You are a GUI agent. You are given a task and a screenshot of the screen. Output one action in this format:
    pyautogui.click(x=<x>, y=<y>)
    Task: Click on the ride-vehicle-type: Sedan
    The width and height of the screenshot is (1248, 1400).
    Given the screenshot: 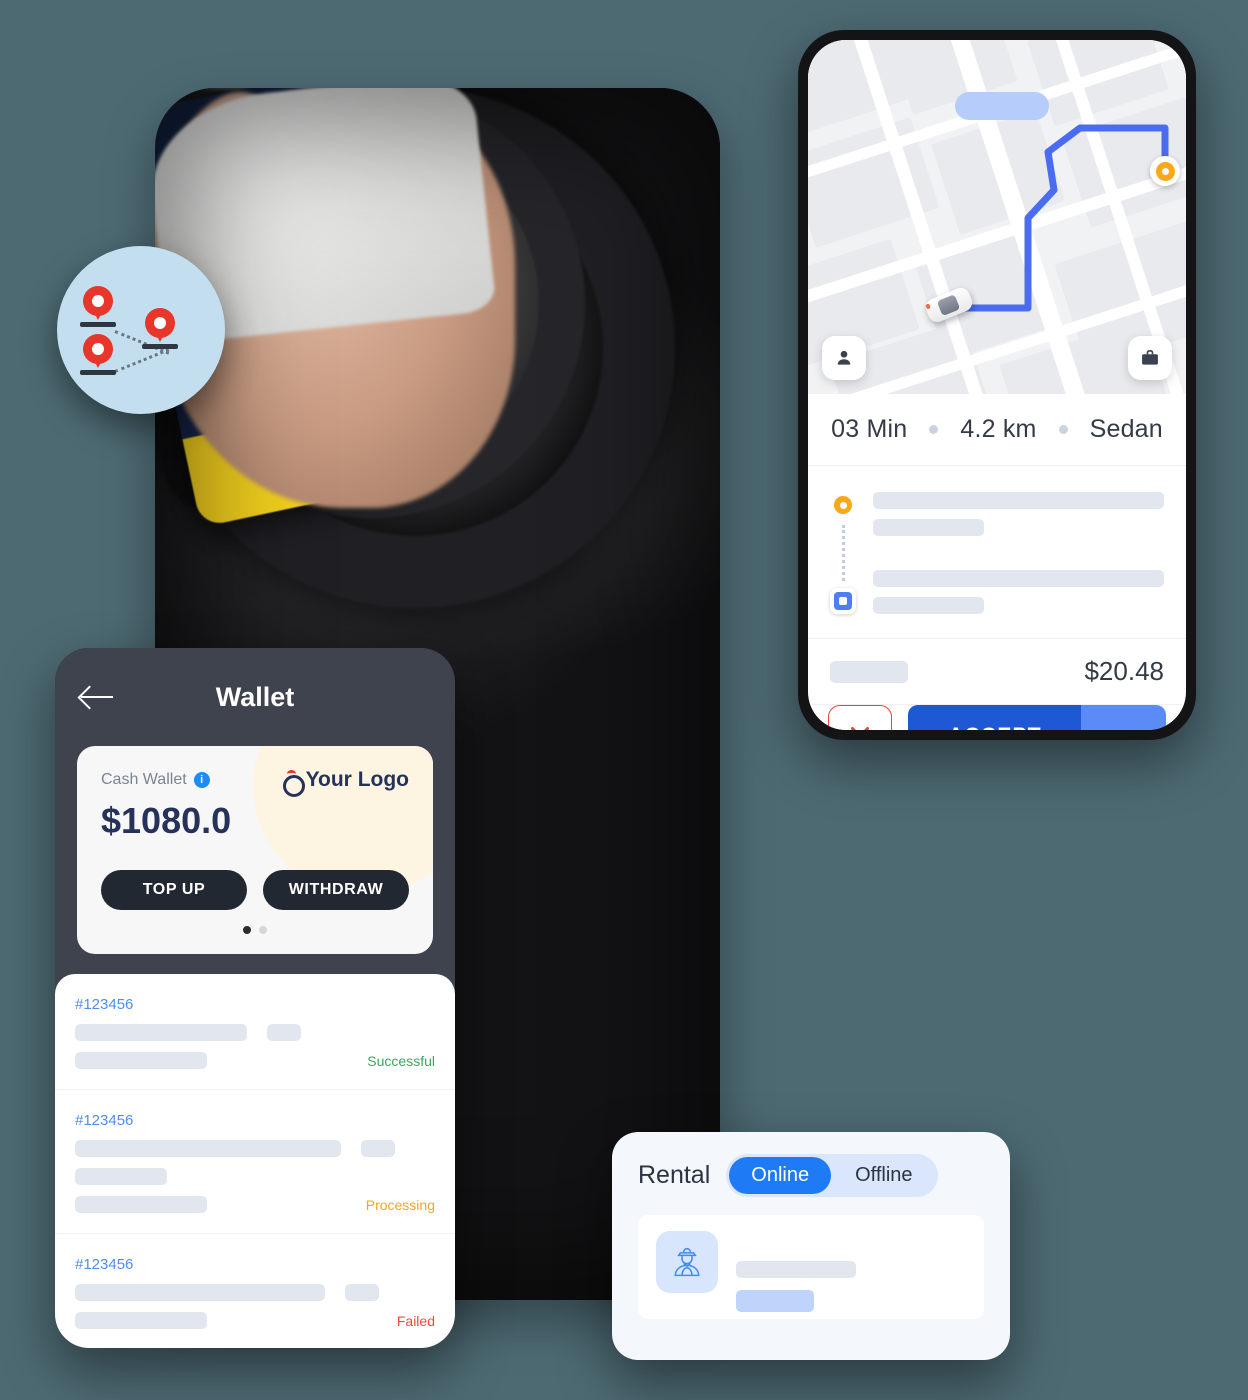 What is the action you would take?
    pyautogui.click(x=1126, y=429)
    